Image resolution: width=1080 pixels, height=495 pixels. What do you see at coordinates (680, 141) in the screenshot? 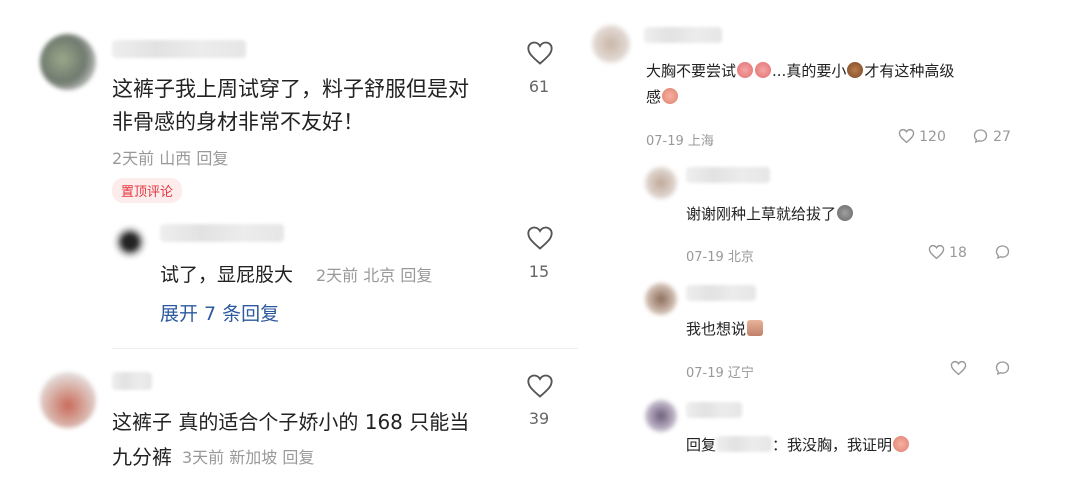
I see `comment-date-location: 07-19 上海` at bounding box center [680, 141].